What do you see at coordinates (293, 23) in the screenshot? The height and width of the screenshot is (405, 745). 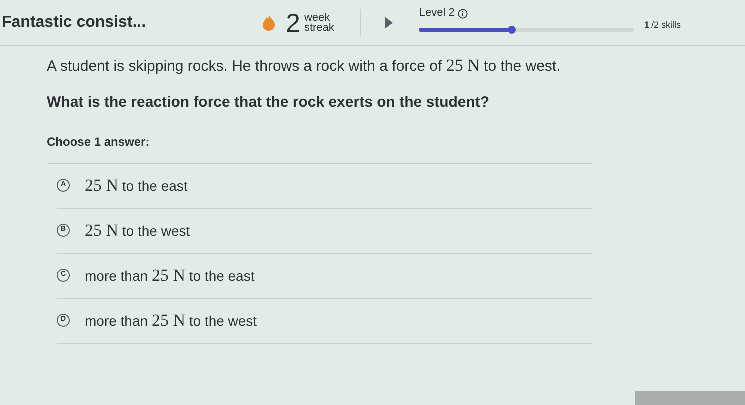 I see `streak-count: 2` at bounding box center [293, 23].